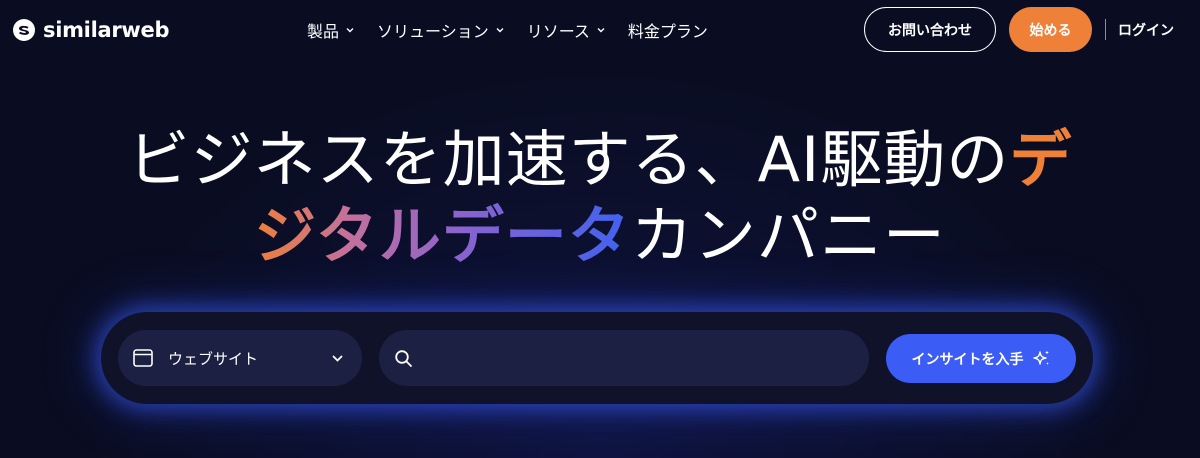  I want to click on nav-item-label: リソース, so click(558, 31).